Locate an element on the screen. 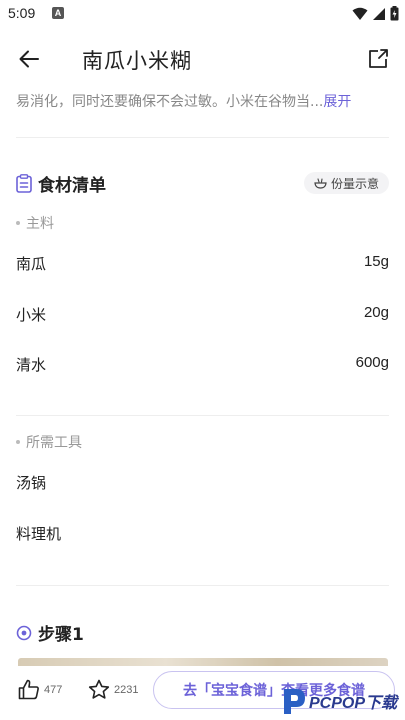 The image size is (405, 720). main-ingredients-label: 主料 is located at coordinates (35, 223).